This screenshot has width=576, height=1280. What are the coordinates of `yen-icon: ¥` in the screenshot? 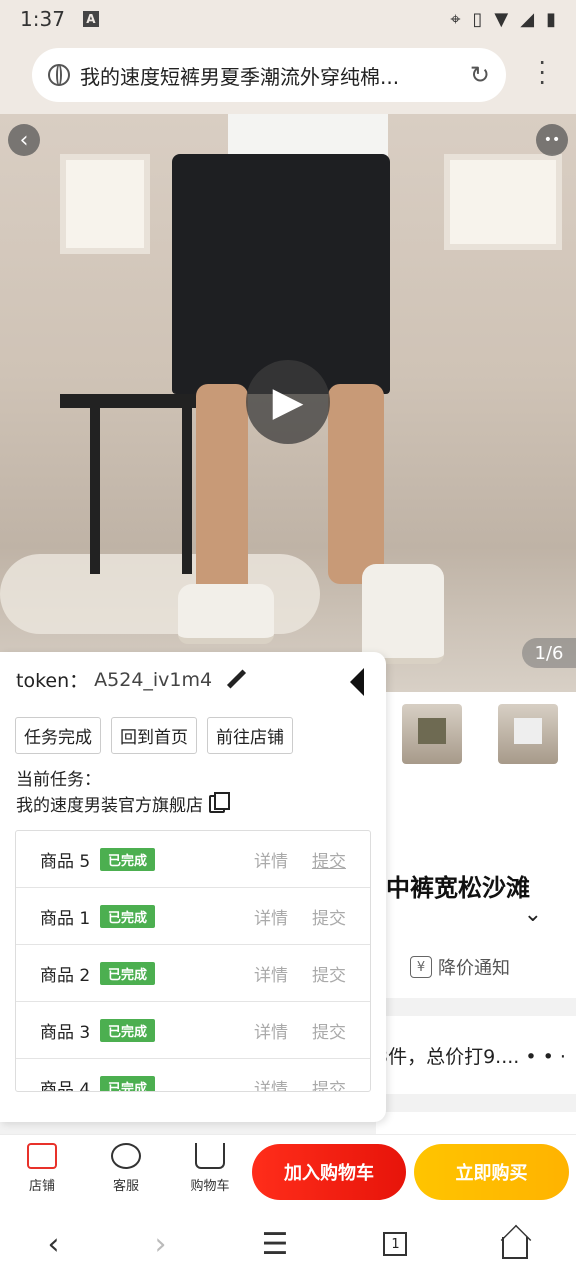 It's located at (421, 967).